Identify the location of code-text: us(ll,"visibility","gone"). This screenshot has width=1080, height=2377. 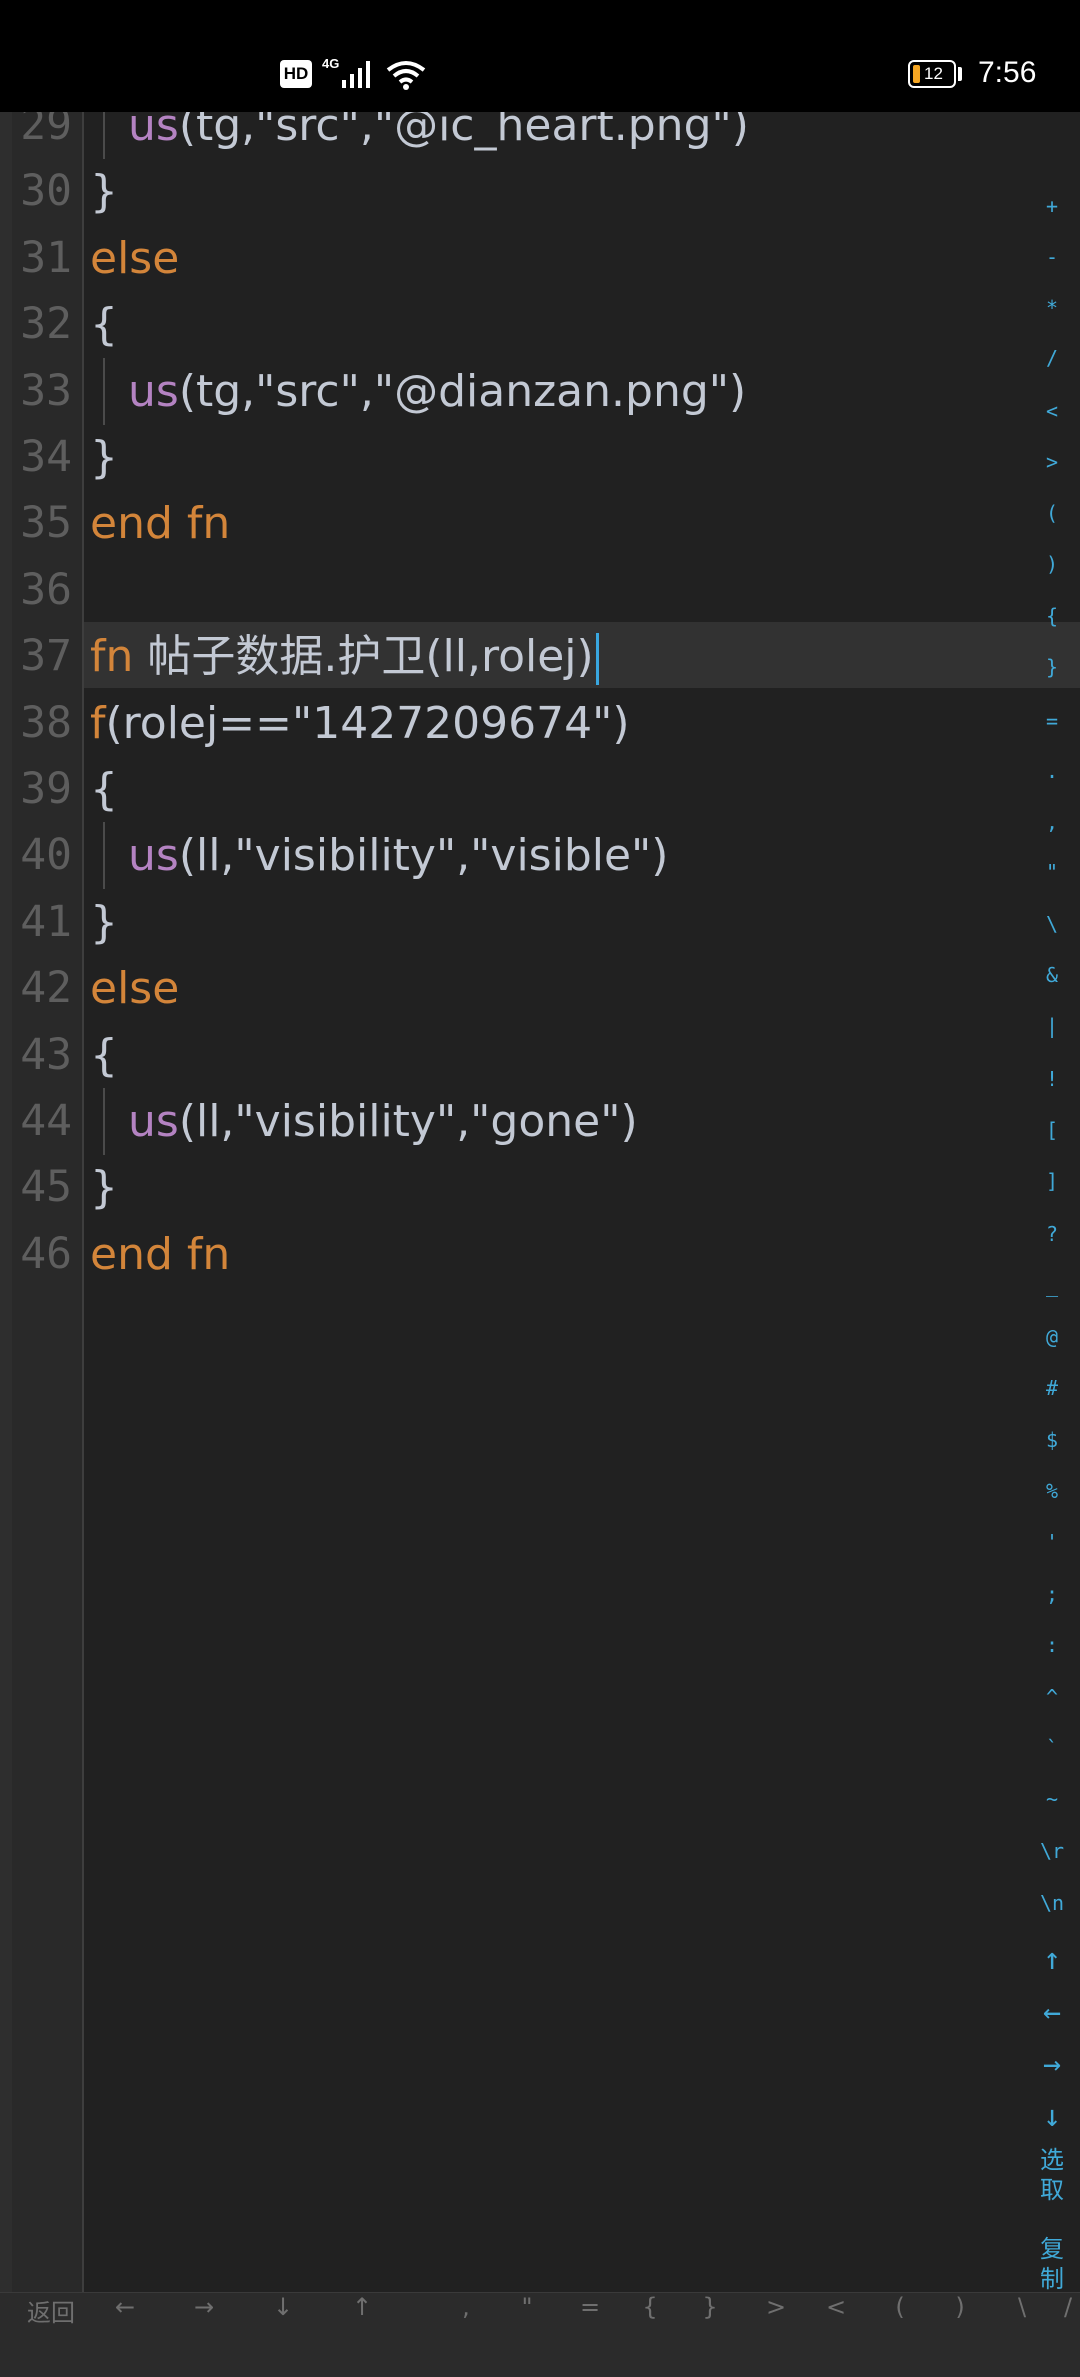
(383, 1121).